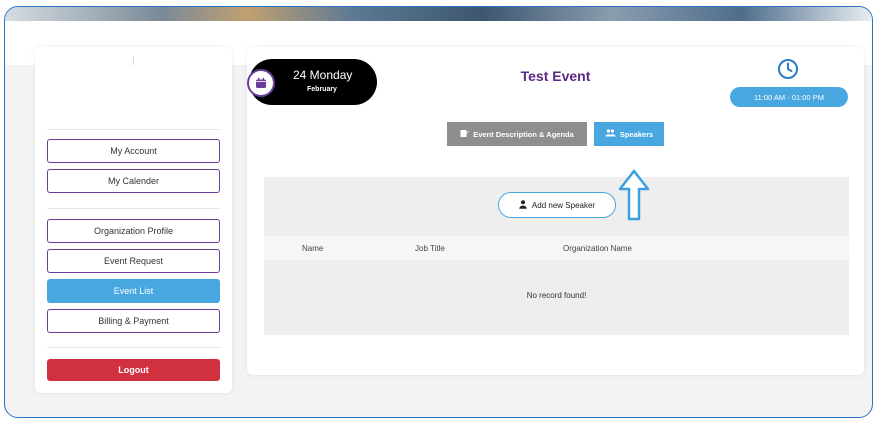 The width and height of the screenshot is (877, 421). Describe the element at coordinates (610, 134) in the screenshot. I see `users-icon` at that location.